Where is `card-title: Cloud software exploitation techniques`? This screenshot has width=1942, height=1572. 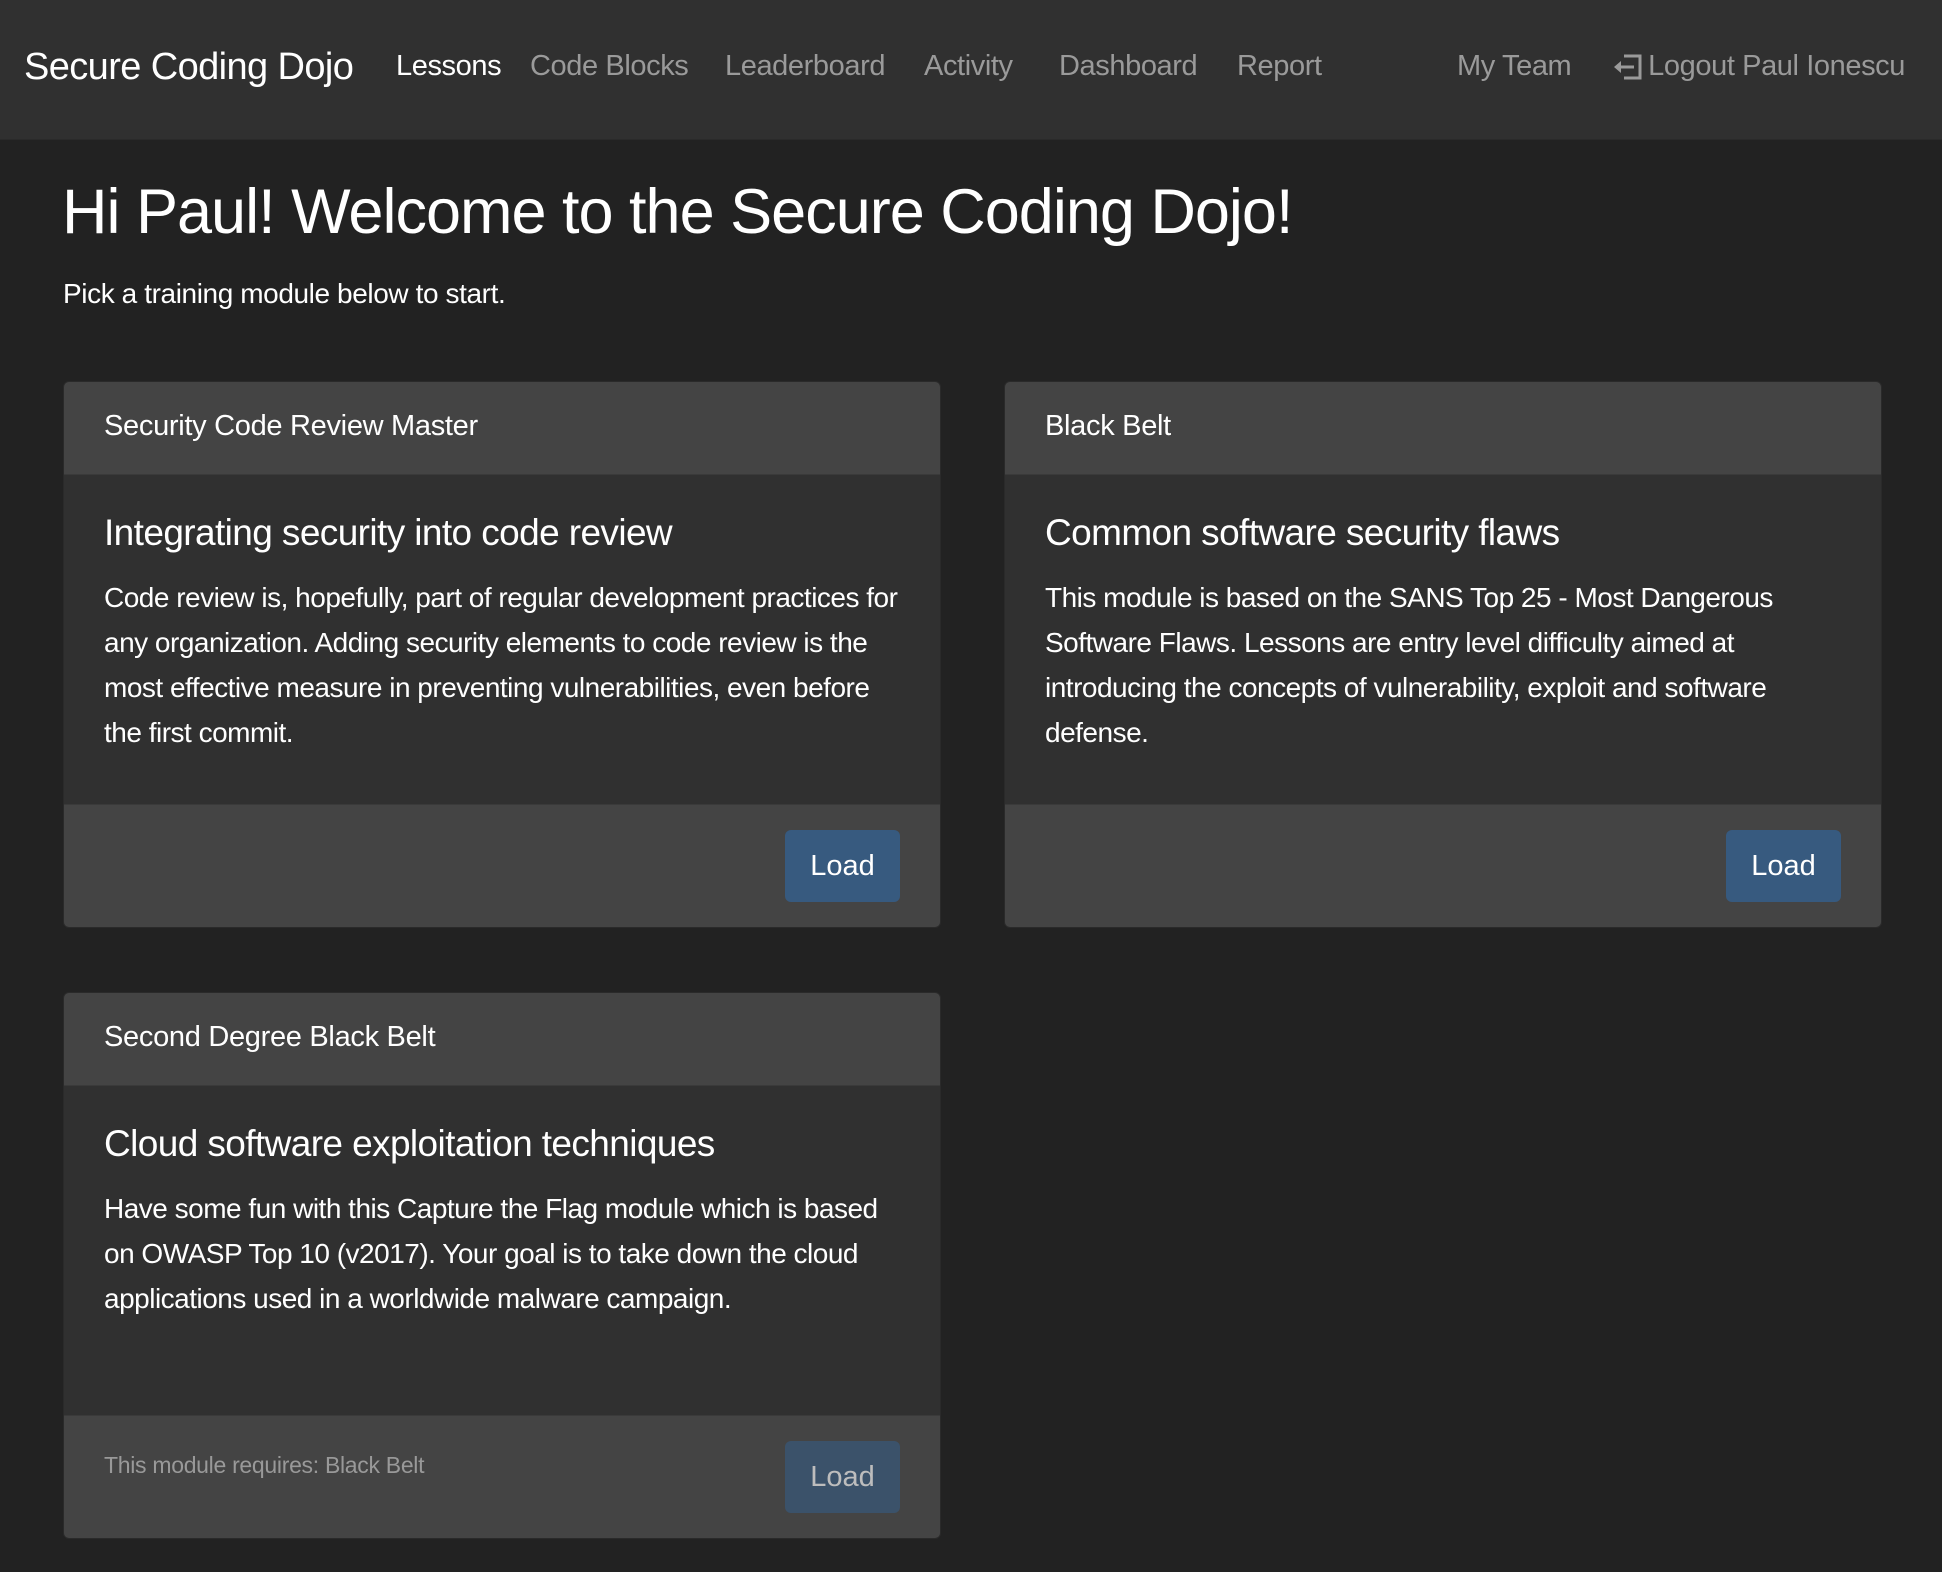
card-title: Cloud software exploitation techniques is located at coordinates (409, 1143).